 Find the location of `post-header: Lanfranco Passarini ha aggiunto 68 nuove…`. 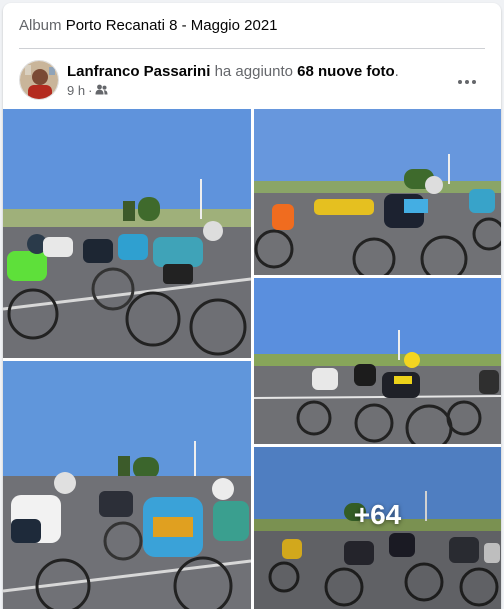

post-header: Lanfranco Passarini ha aggiunto 68 nuove… is located at coordinates (252, 82).